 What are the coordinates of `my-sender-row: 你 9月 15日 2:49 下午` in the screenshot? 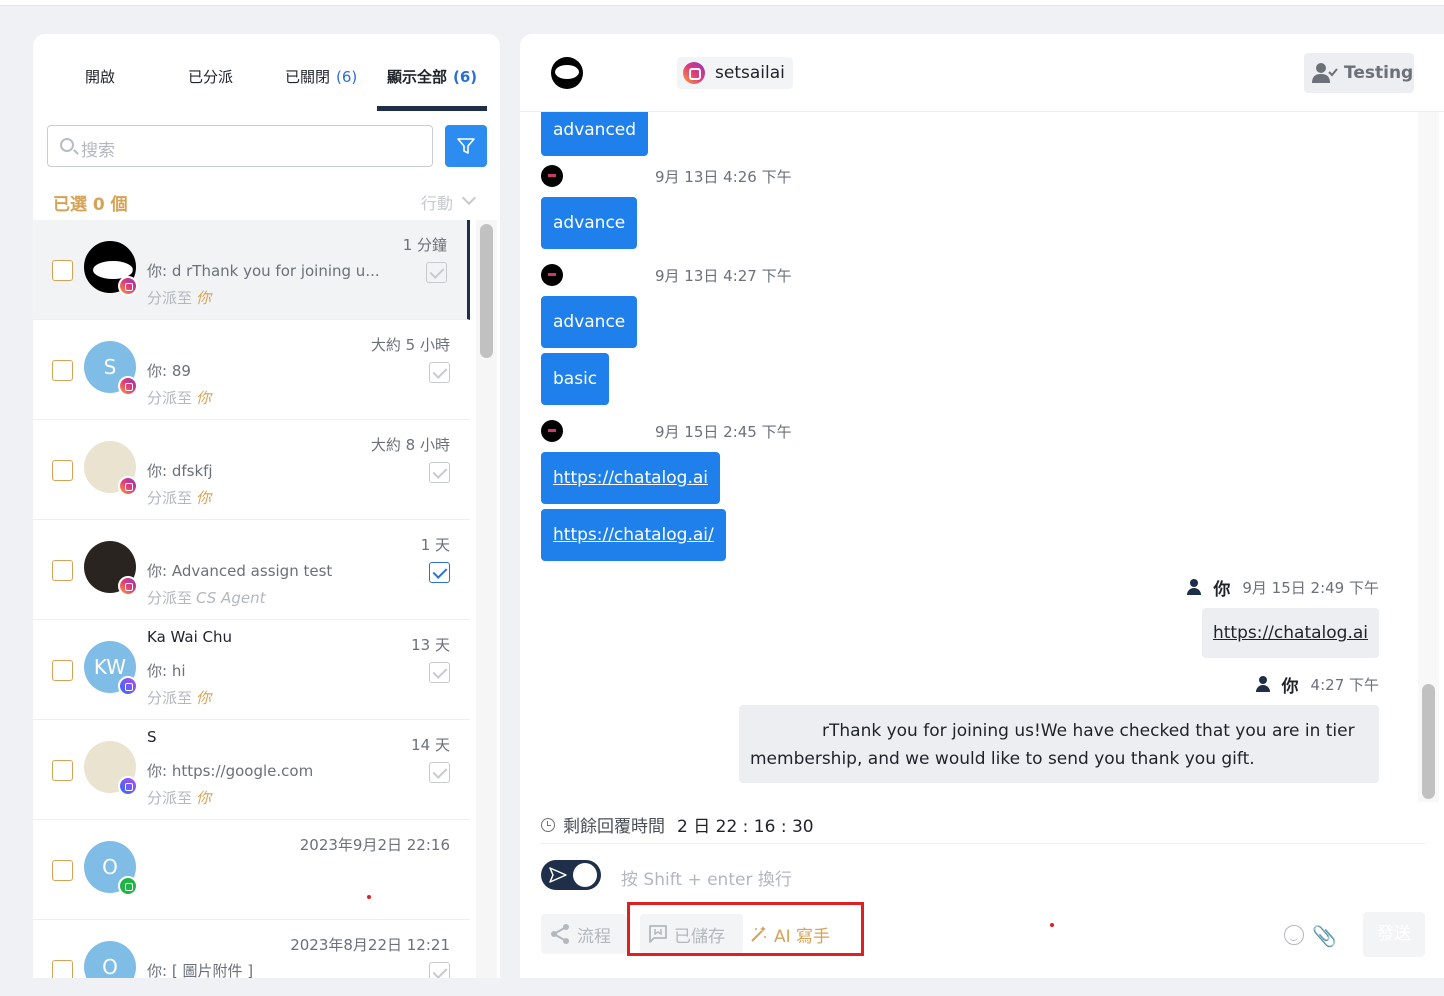 It's located at (1283, 588).